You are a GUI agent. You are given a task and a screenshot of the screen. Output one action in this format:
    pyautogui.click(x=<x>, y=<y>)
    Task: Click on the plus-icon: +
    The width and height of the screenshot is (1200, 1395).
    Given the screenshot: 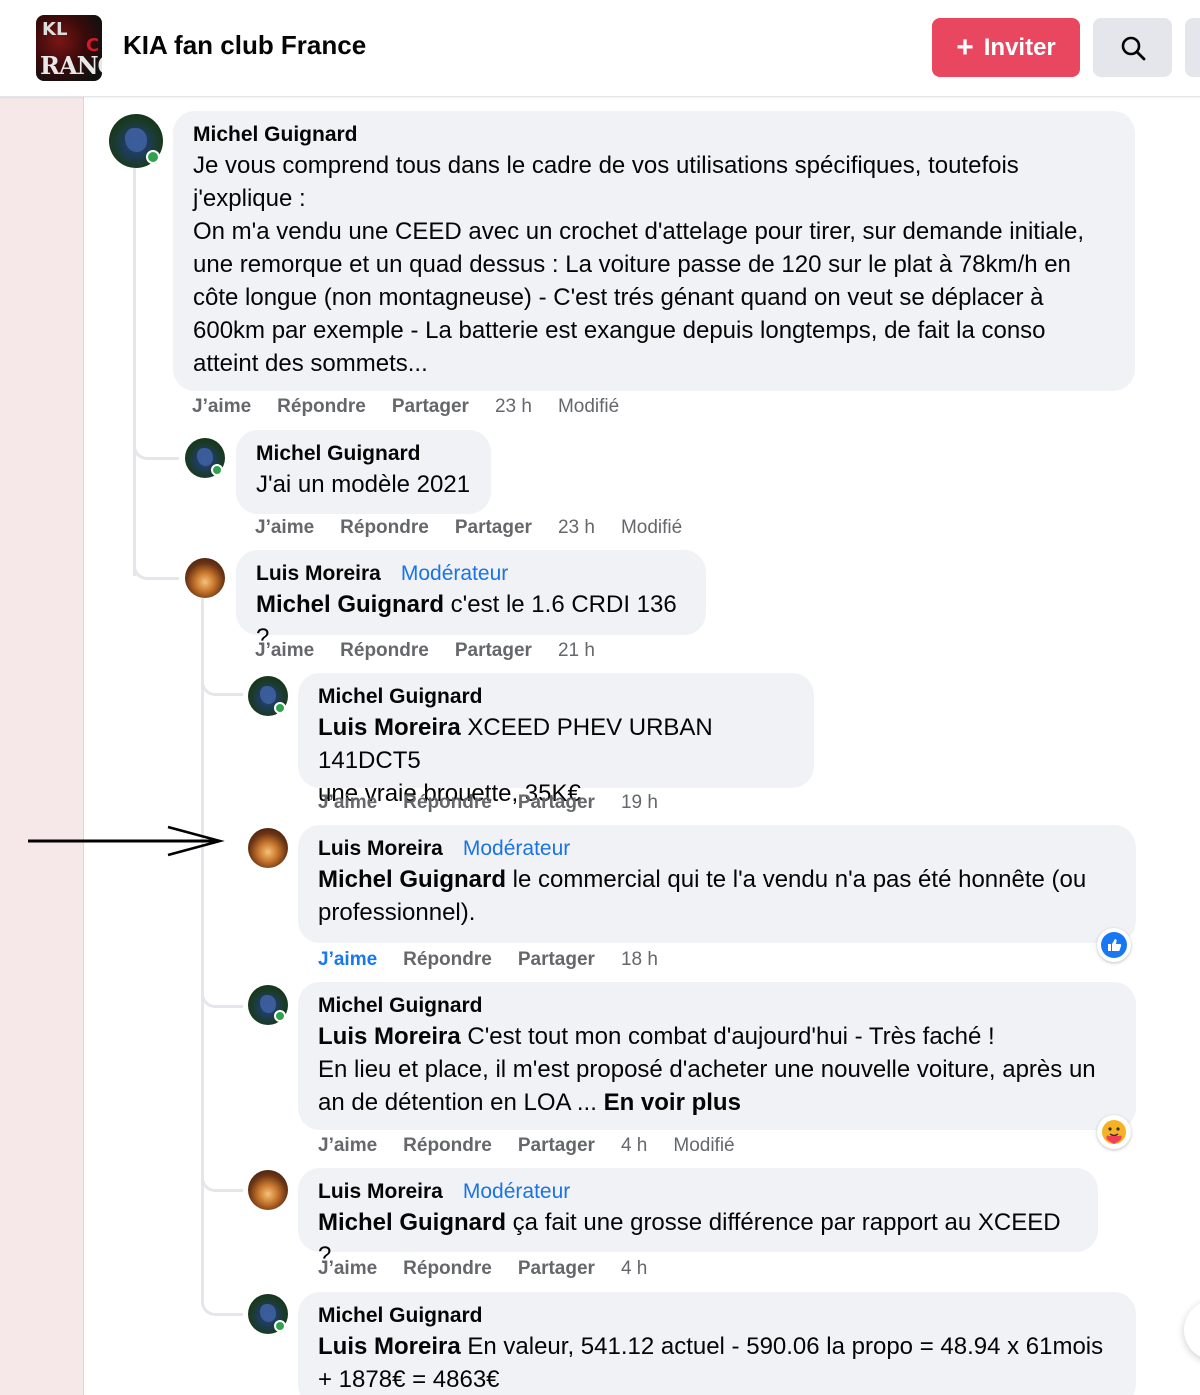 What is the action you would take?
    pyautogui.click(x=965, y=47)
    